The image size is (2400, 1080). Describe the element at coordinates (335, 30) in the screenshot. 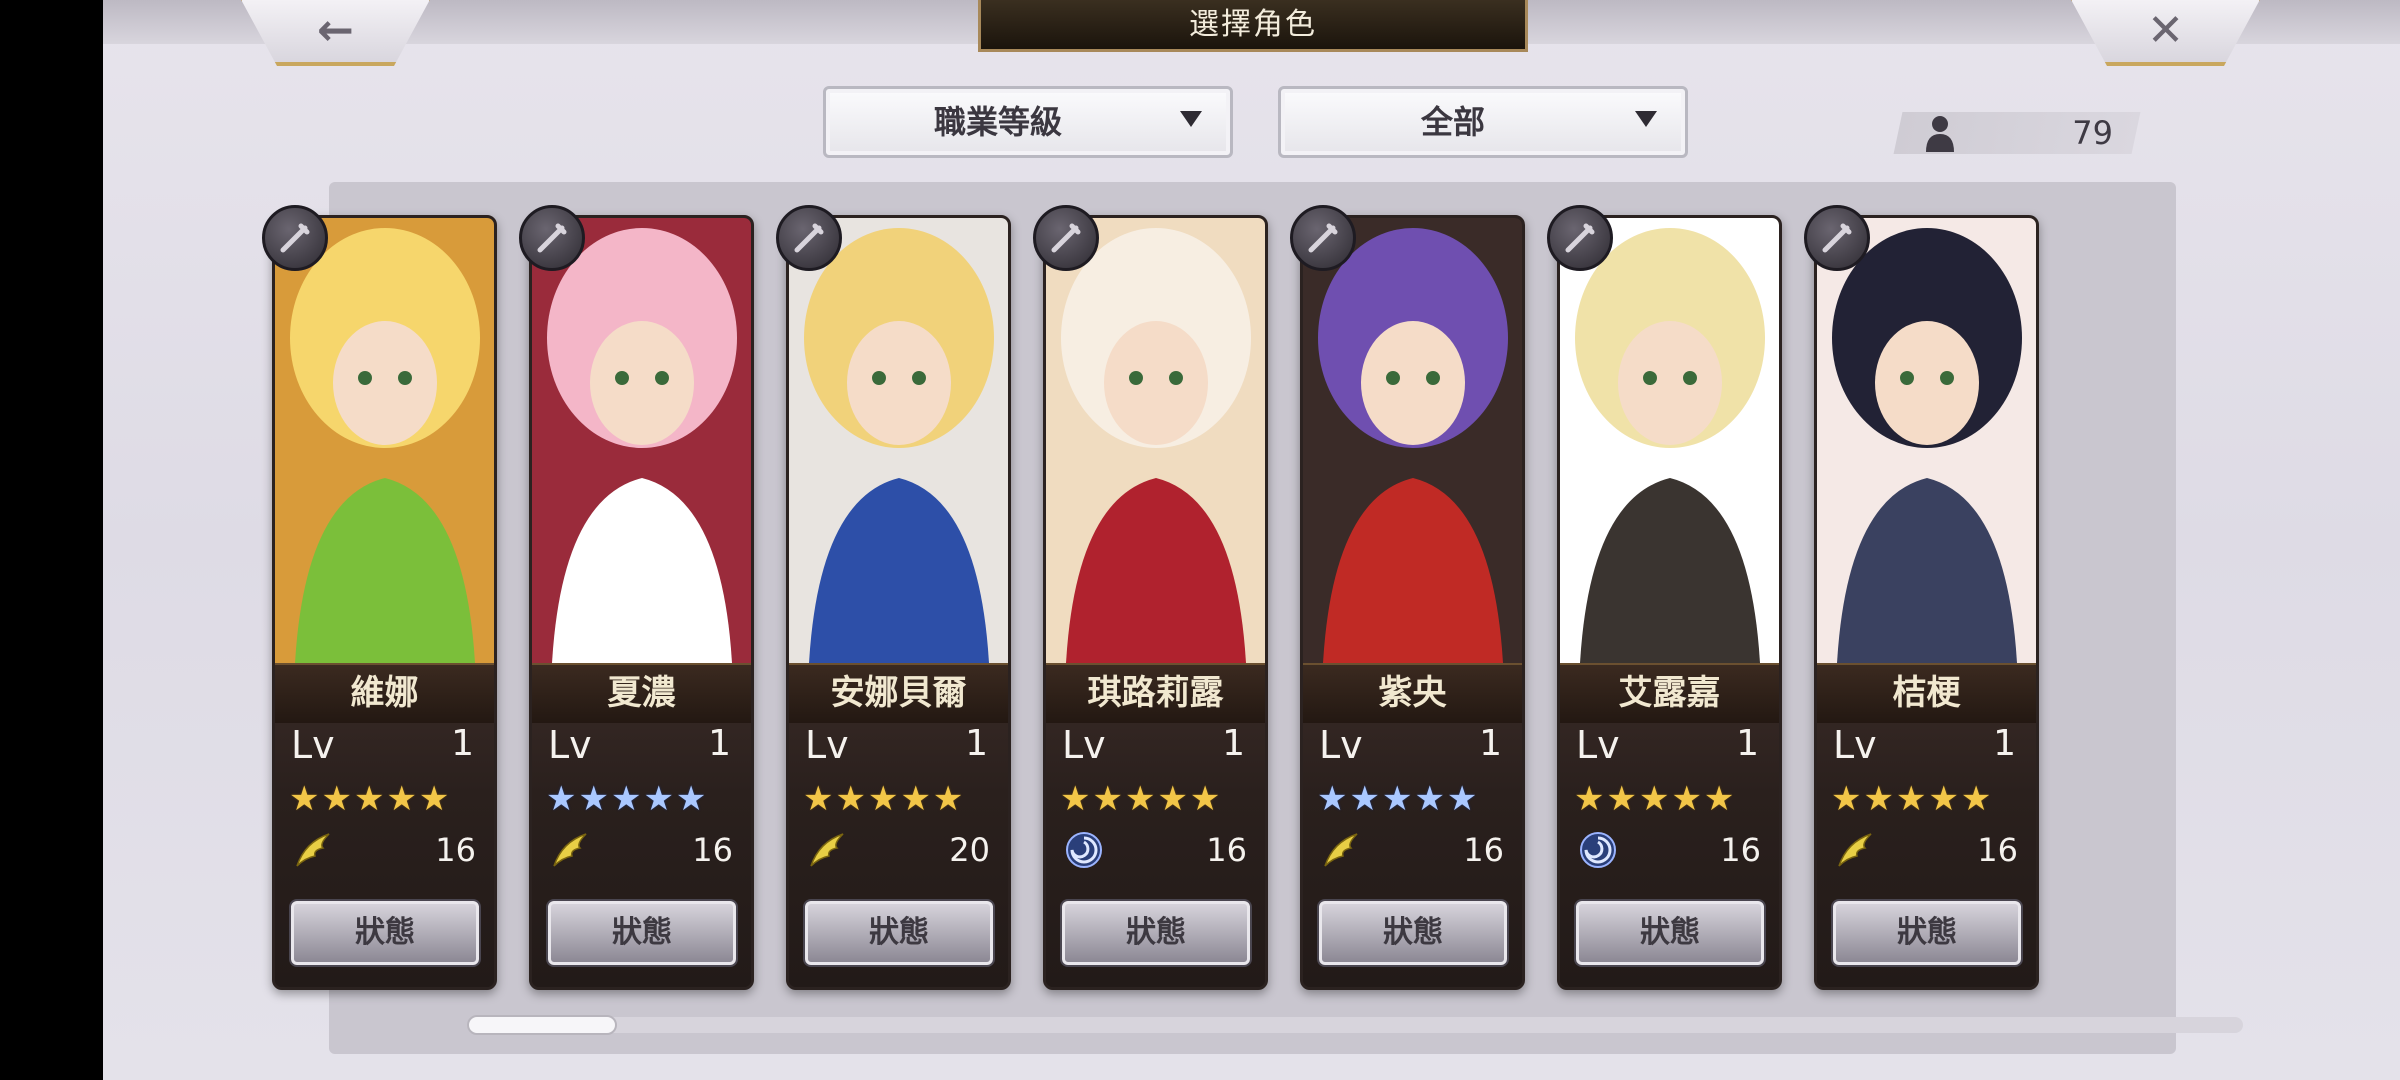

I see `back-arrow-icon: ←` at that location.